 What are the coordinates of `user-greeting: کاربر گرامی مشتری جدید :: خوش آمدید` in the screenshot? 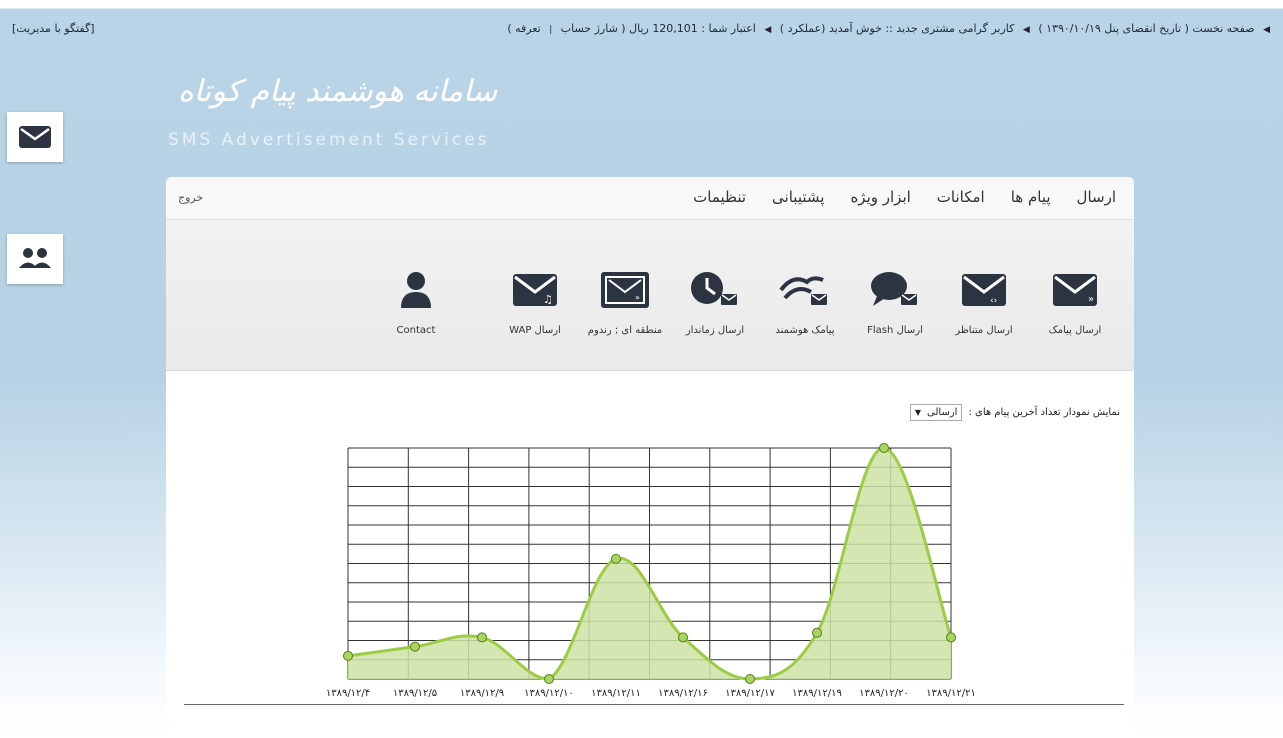 It's located at (921, 28).